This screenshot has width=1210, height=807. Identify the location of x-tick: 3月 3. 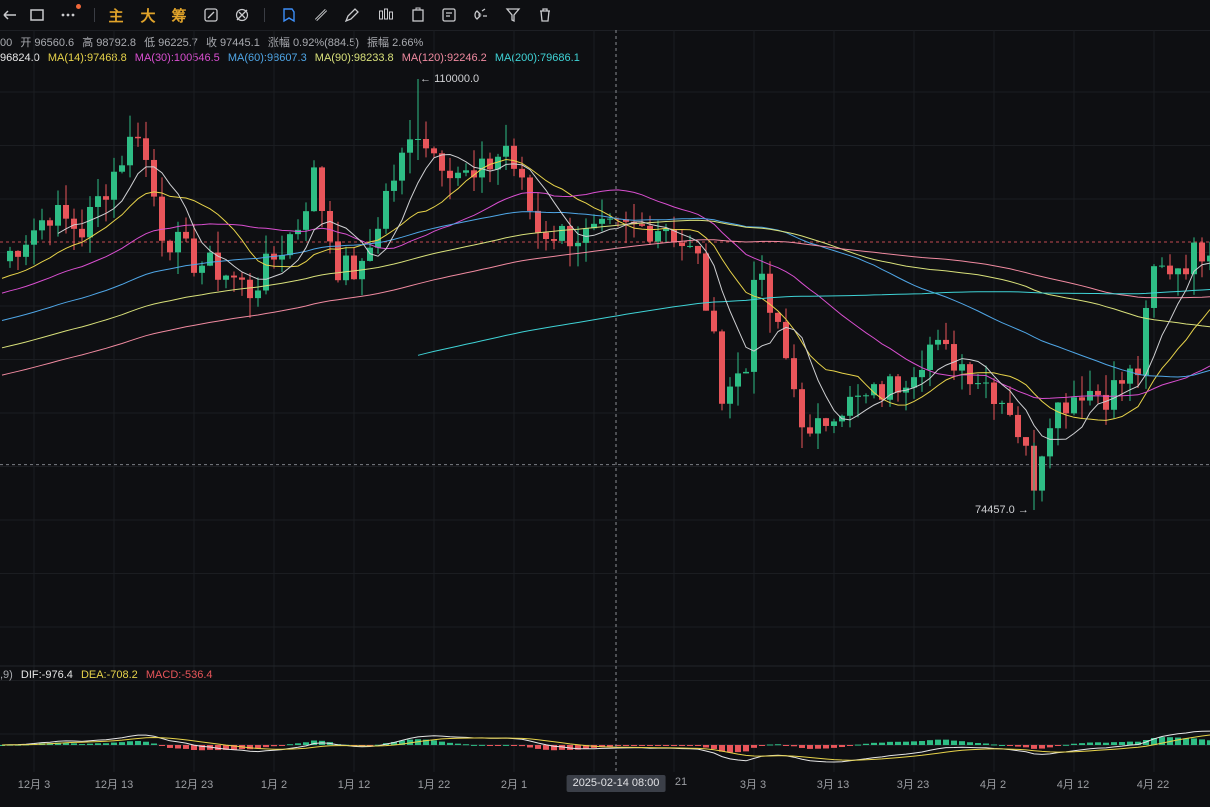
(753, 785).